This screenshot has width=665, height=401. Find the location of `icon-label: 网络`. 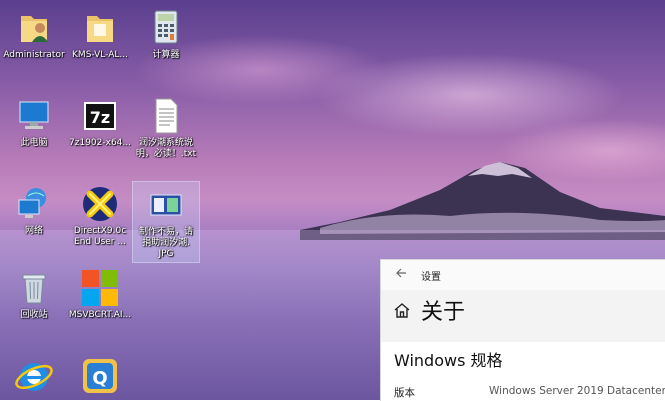

icon-label: 网络 is located at coordinates (33, 231).